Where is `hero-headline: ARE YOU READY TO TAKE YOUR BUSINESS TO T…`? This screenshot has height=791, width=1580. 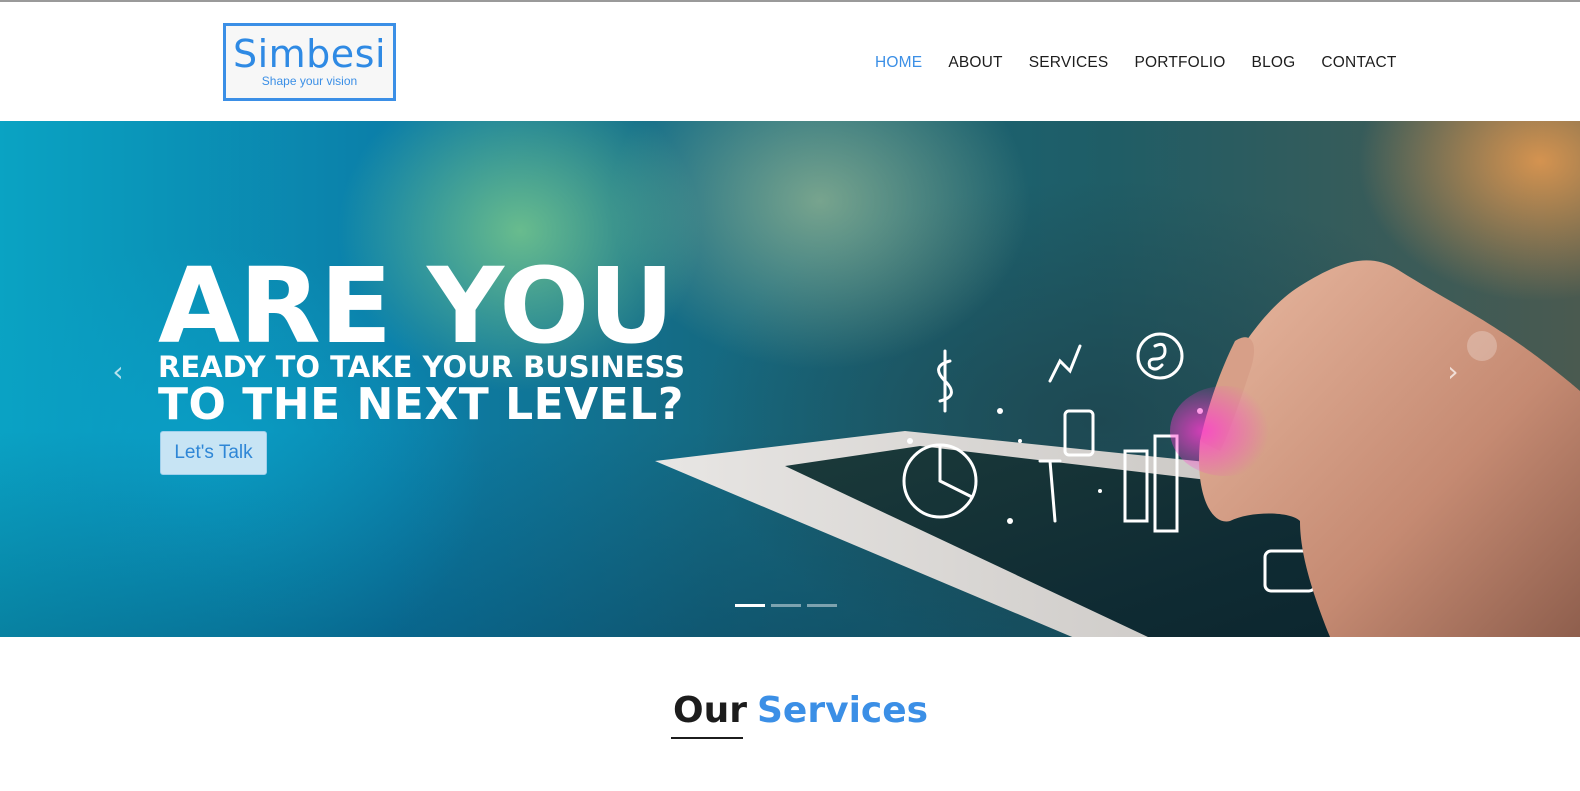
hero-headline: ARE YOU READY TO TAKE YOUR BUSINESS TO T… is located at coordinates (421, 342).